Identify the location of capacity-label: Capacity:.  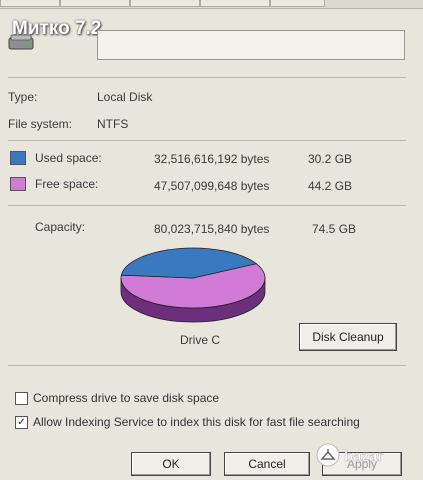
(60, 227).